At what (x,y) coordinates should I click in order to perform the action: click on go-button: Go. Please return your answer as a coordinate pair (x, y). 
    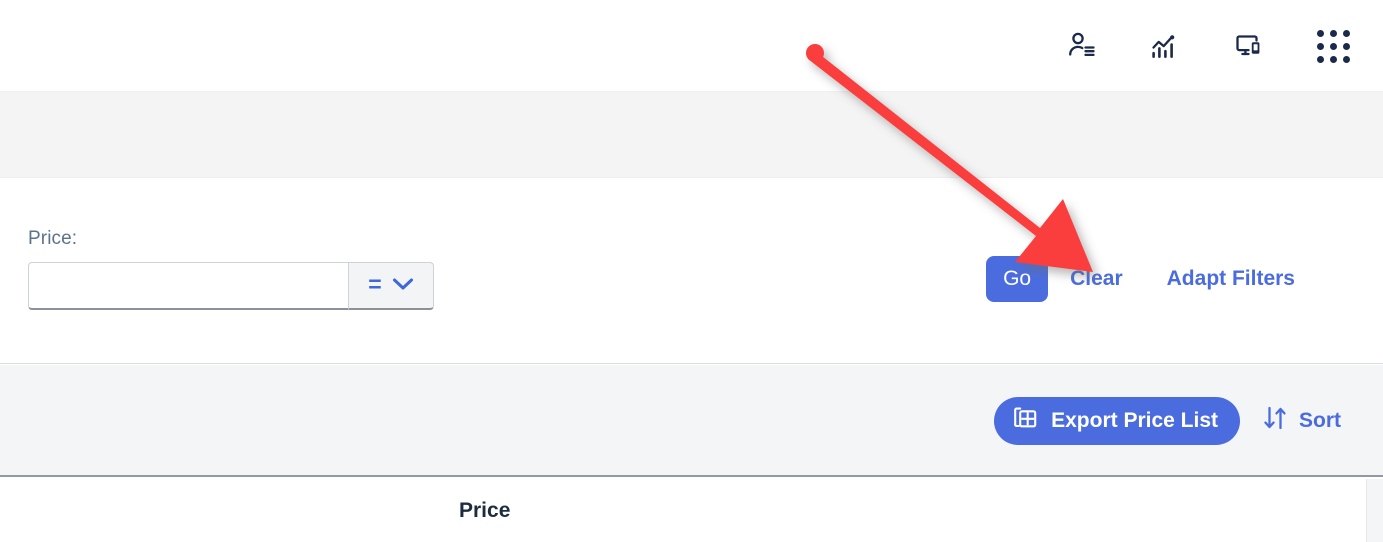
    Looking at the image, I should click on (1017, 279).